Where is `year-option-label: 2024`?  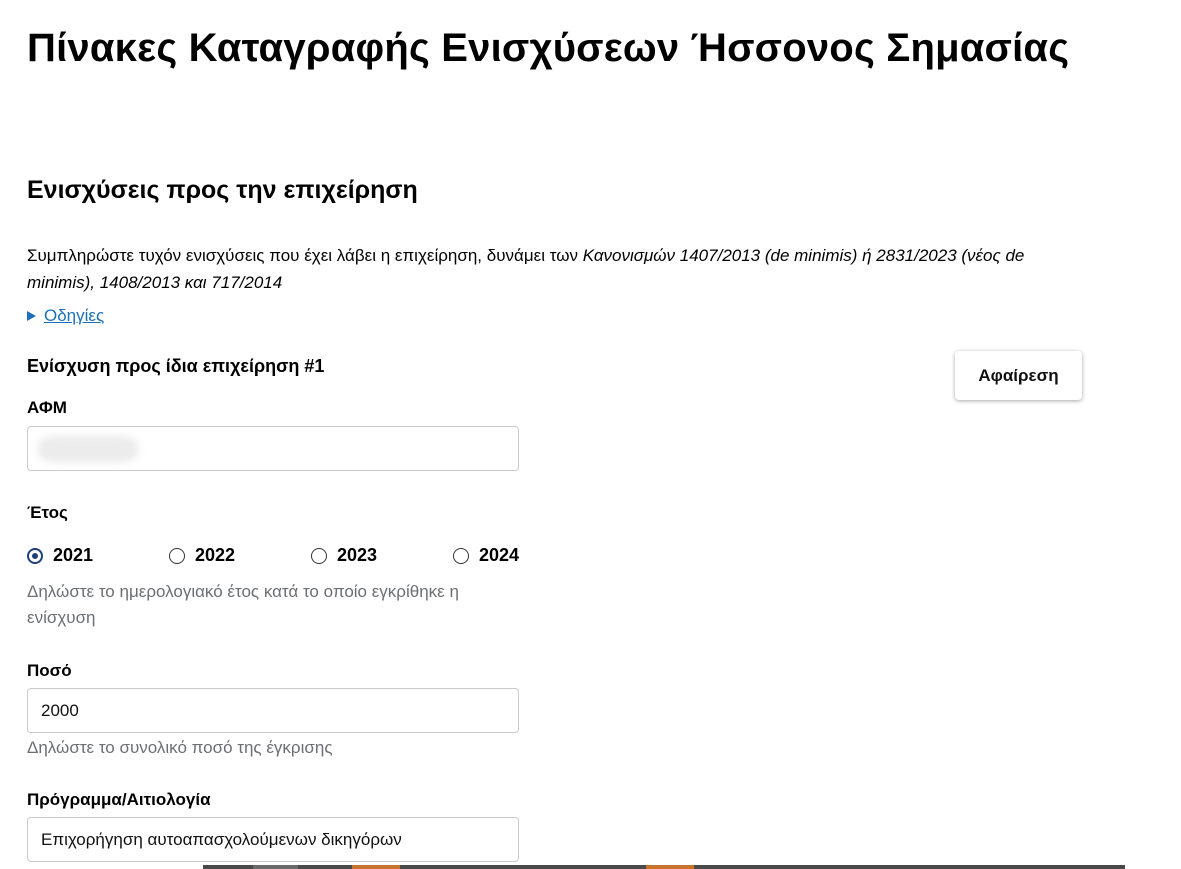
year-option-label: 2024 is located at coordinates (499, 555).